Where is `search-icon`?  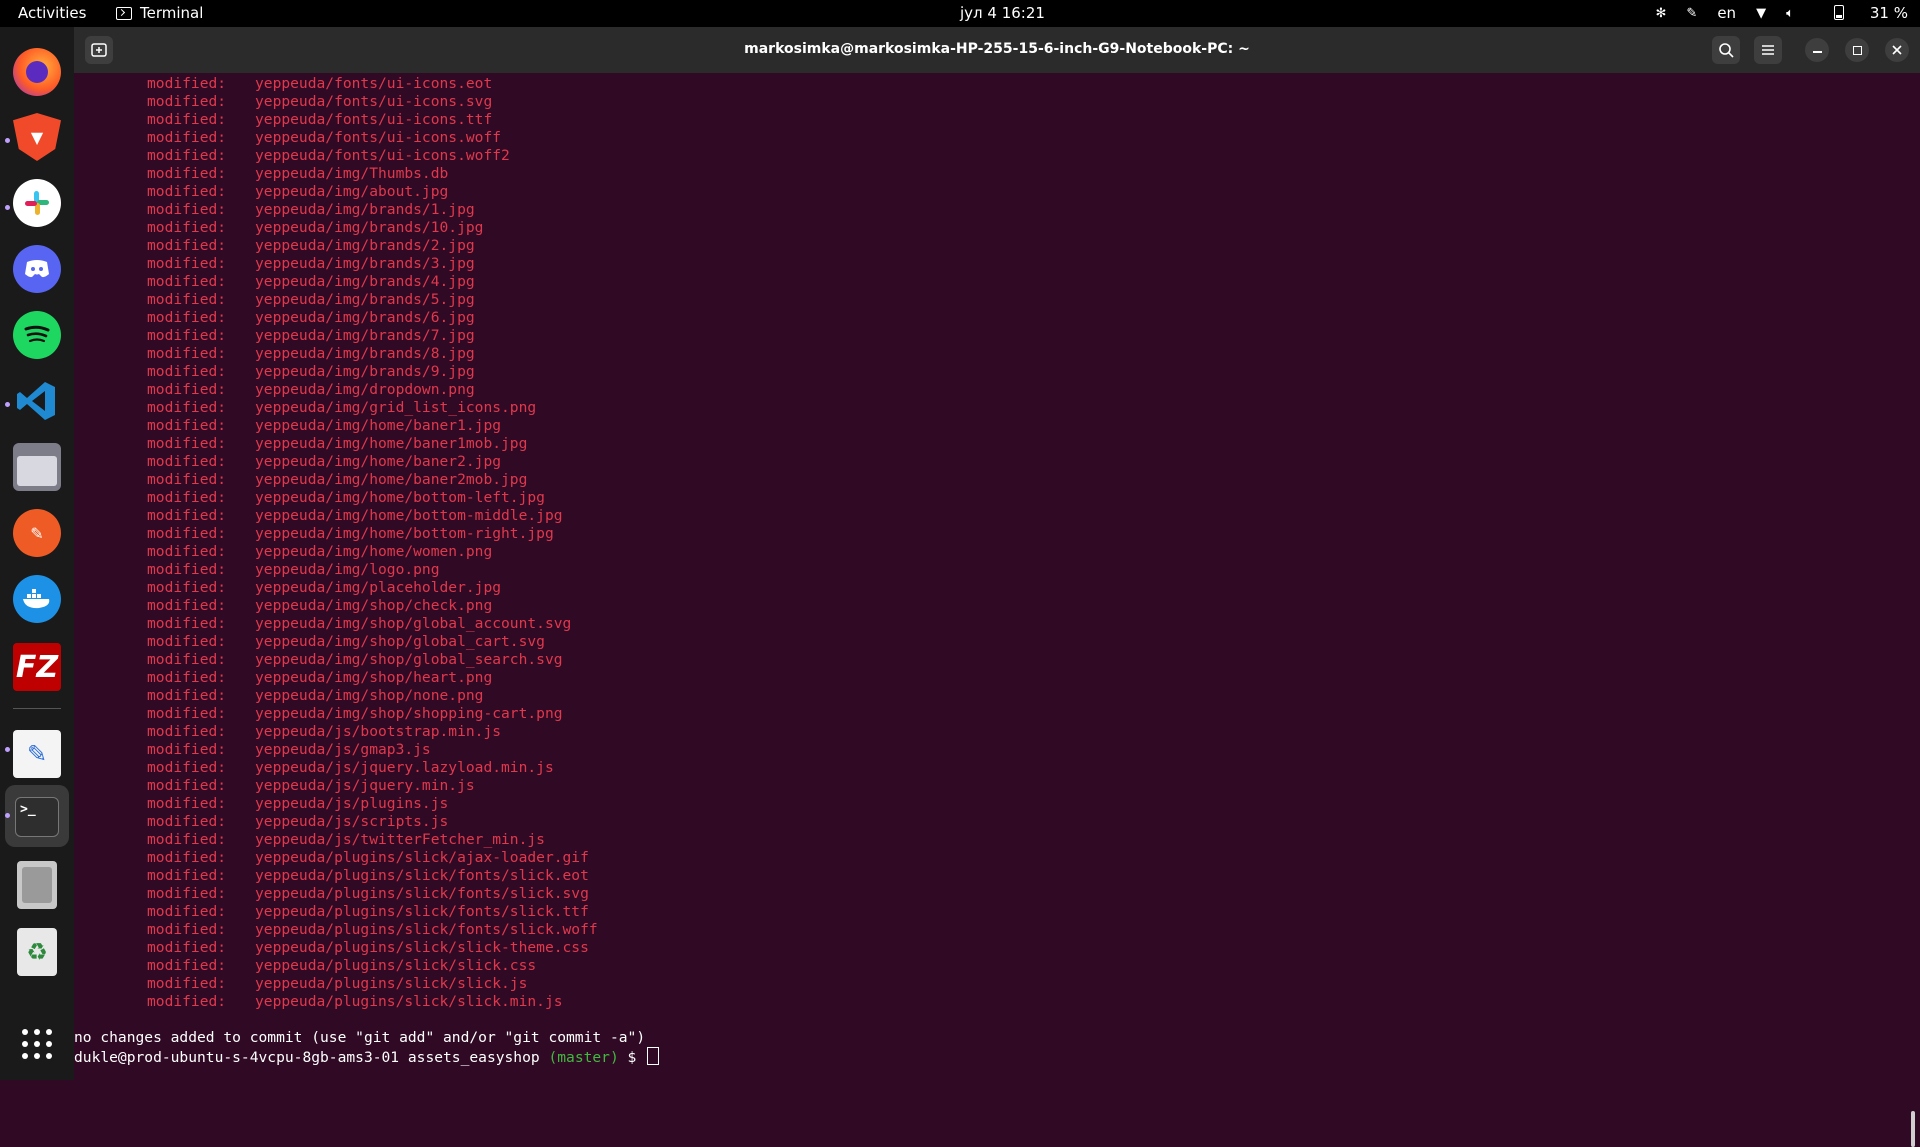
search-icon is located at coordinates (1726, 50).